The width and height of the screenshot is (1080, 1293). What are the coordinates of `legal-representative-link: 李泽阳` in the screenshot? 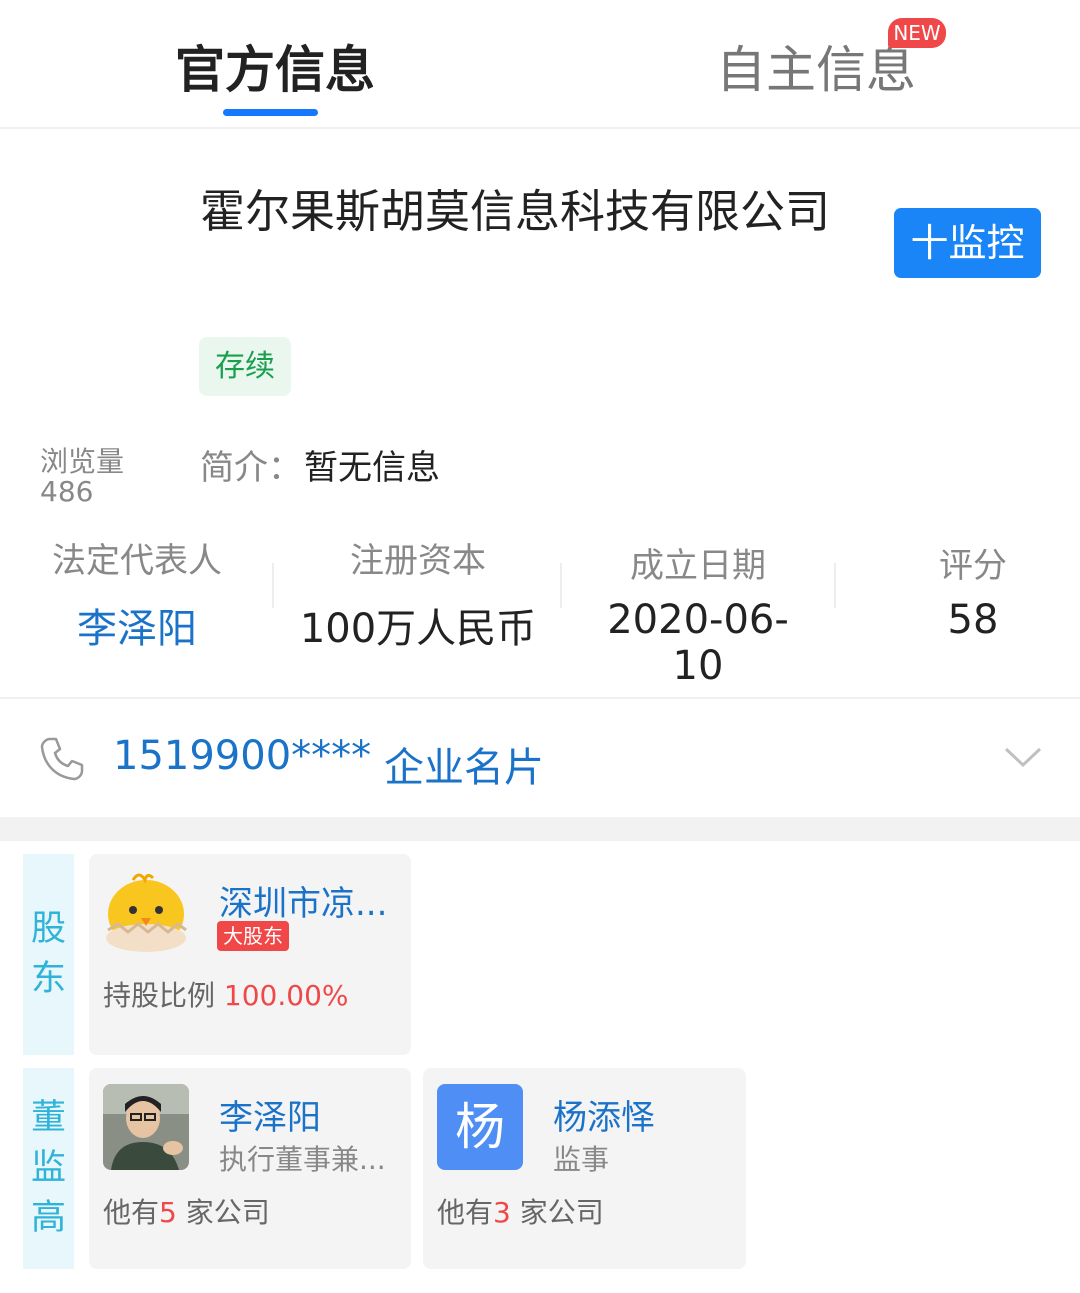 It's located at (137, 625).